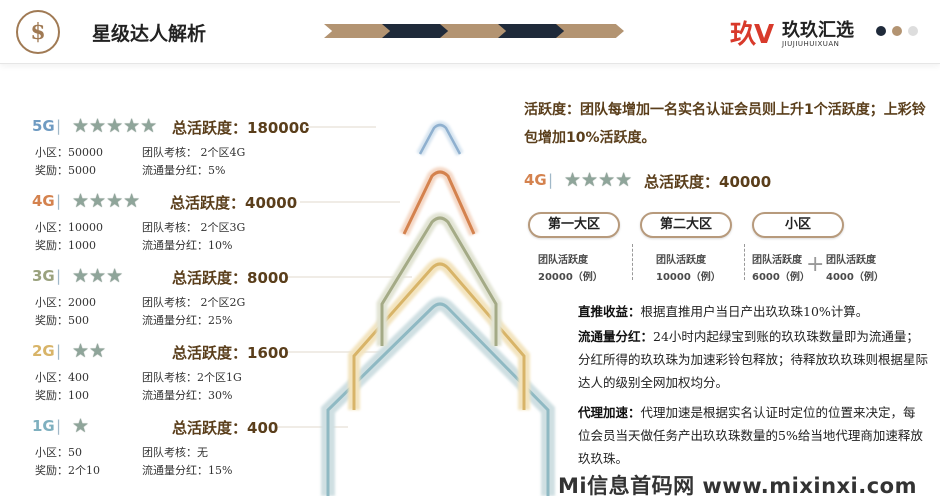 This screenshot has height=496, width=940. Describe the element at coordinates (241, 128) in the screenshot. I see `tier-total-activity: 总活跃度：180000` at that location.